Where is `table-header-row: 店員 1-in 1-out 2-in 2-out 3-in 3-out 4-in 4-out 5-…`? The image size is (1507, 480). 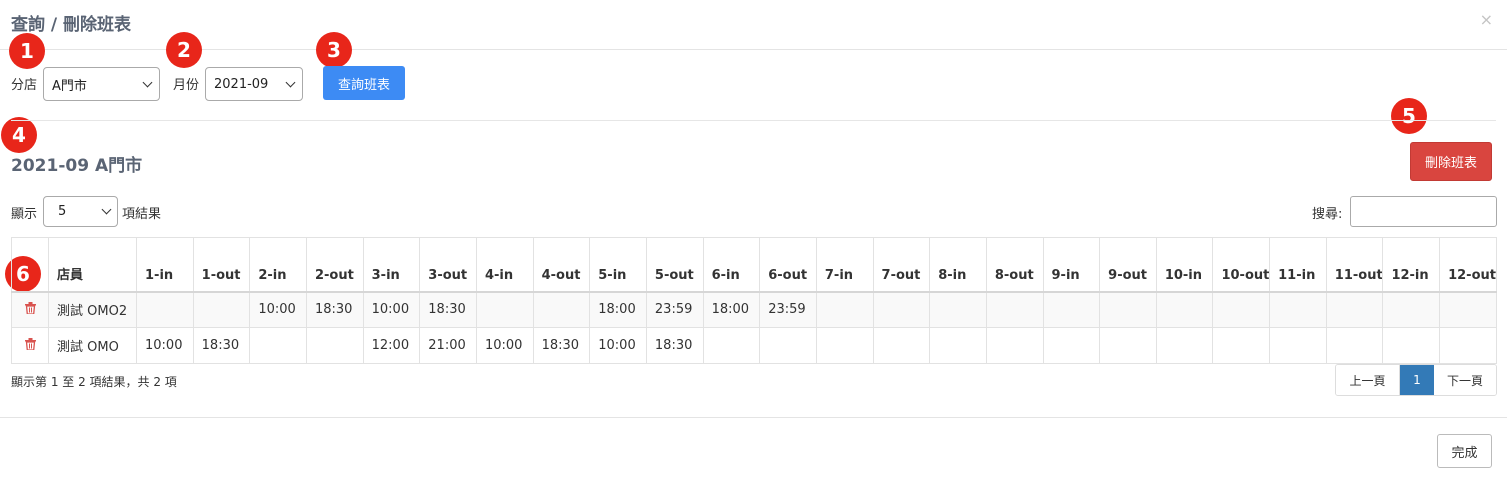 table-header-row: 店員 1-in 1-out 2-in 2-out 3-in 3-out 4-in 4-out 5-… is located at coordinates (754, 265).